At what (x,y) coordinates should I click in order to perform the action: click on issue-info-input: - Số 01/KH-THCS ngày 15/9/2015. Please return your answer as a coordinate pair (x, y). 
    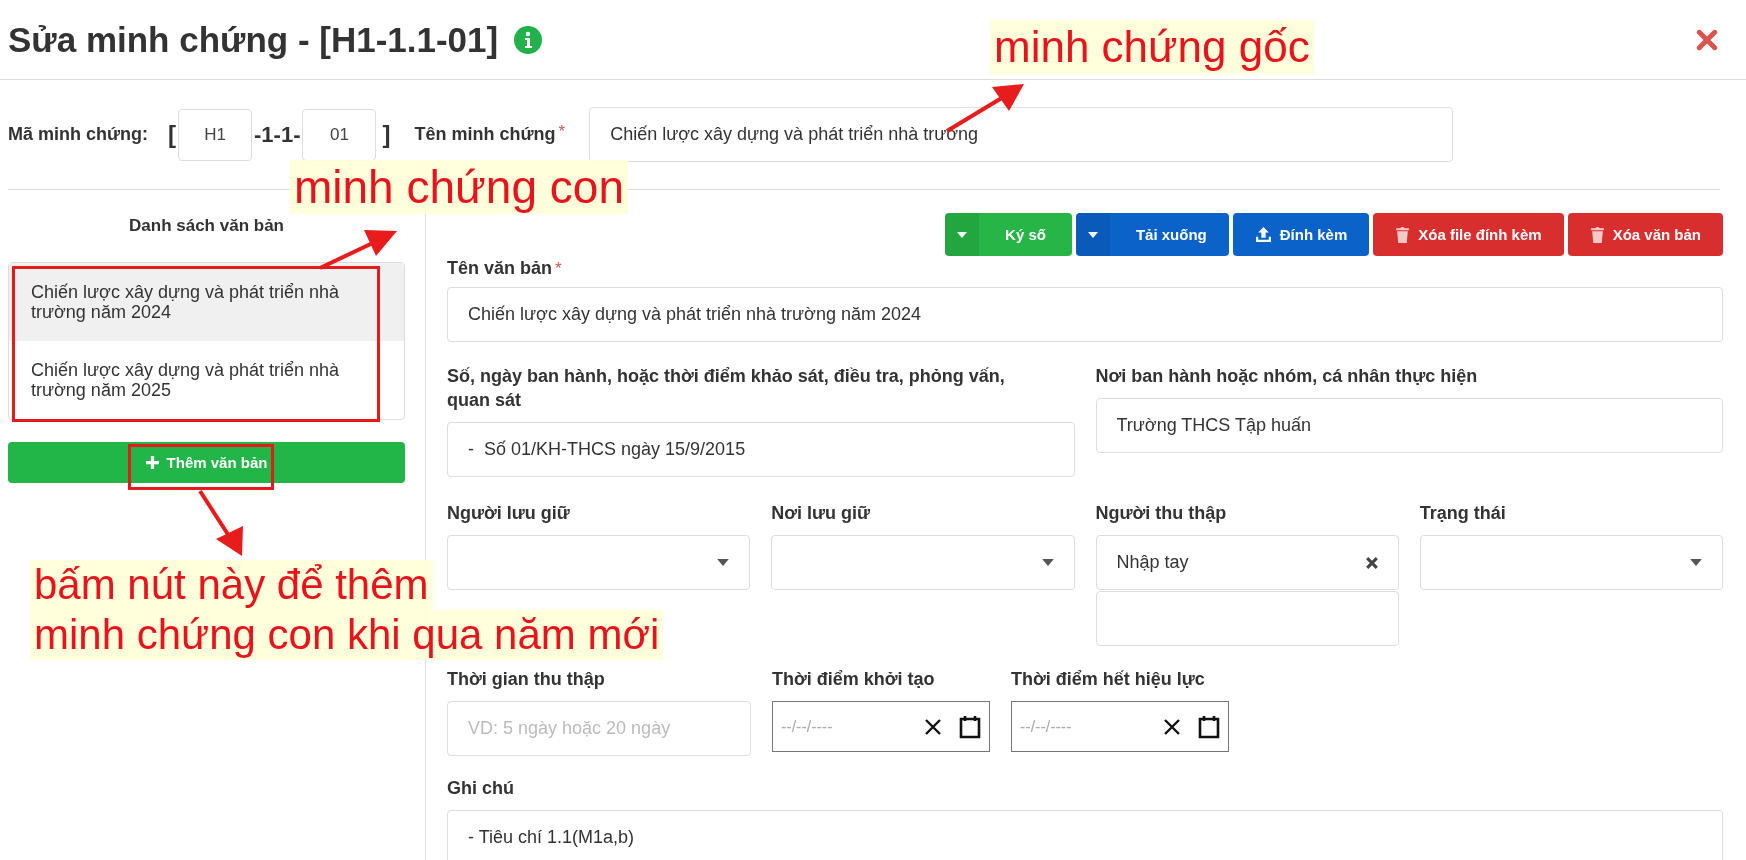
    Looking at the image, I should click on (761, 449).